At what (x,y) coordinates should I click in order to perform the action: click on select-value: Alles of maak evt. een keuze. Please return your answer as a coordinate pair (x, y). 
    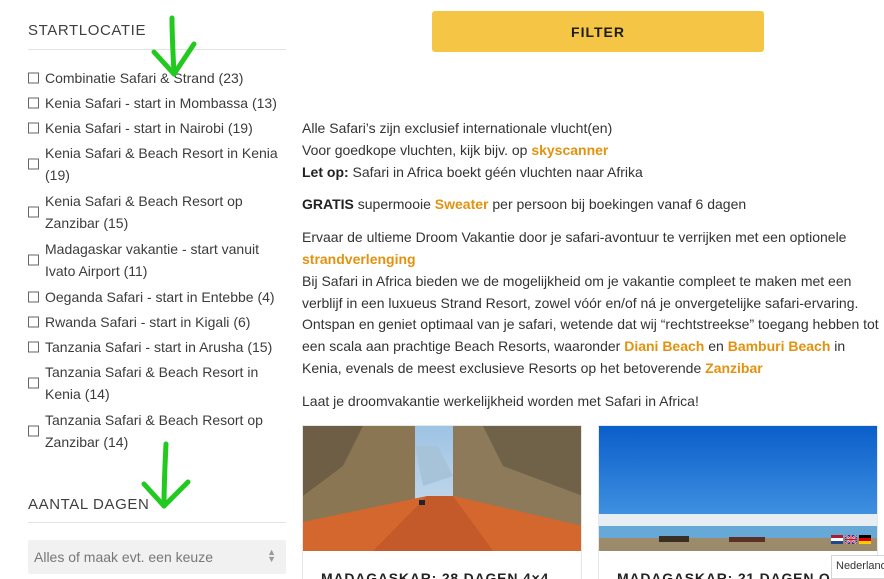
    Looking at the image, I should click on (123, 557).